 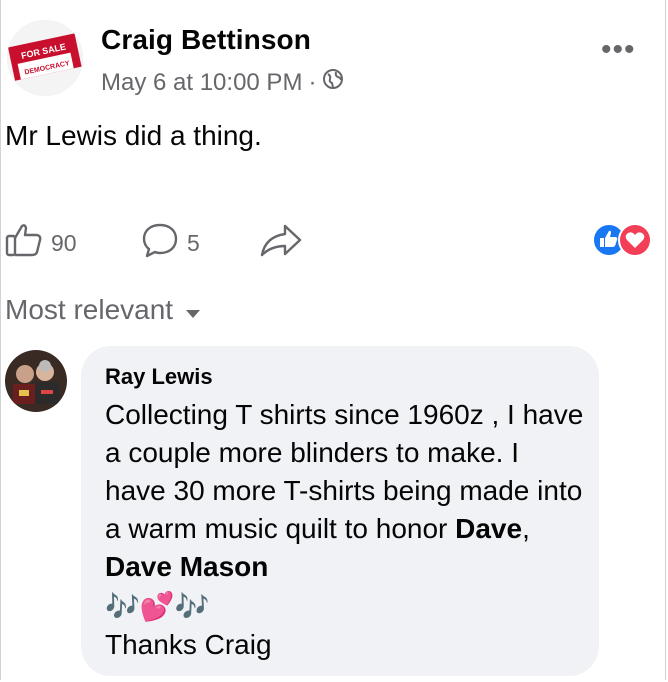 I want to click on share-arrow-icon, so click(x=281, y=243).